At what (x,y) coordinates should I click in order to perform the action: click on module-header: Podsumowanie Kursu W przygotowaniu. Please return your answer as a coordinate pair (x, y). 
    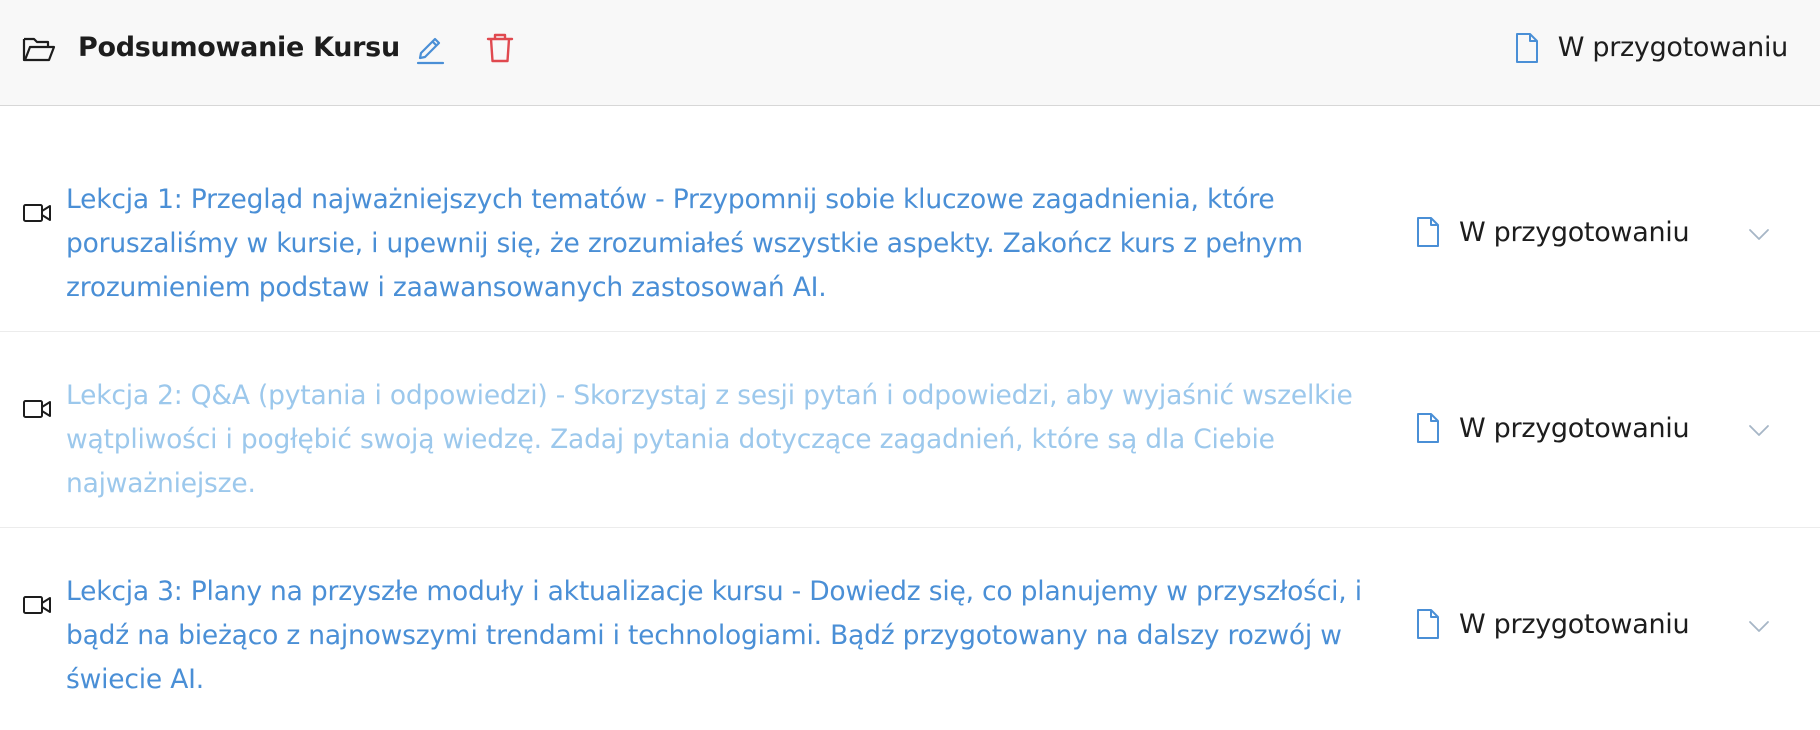
    Looking at the image, I should click on (910, 53).